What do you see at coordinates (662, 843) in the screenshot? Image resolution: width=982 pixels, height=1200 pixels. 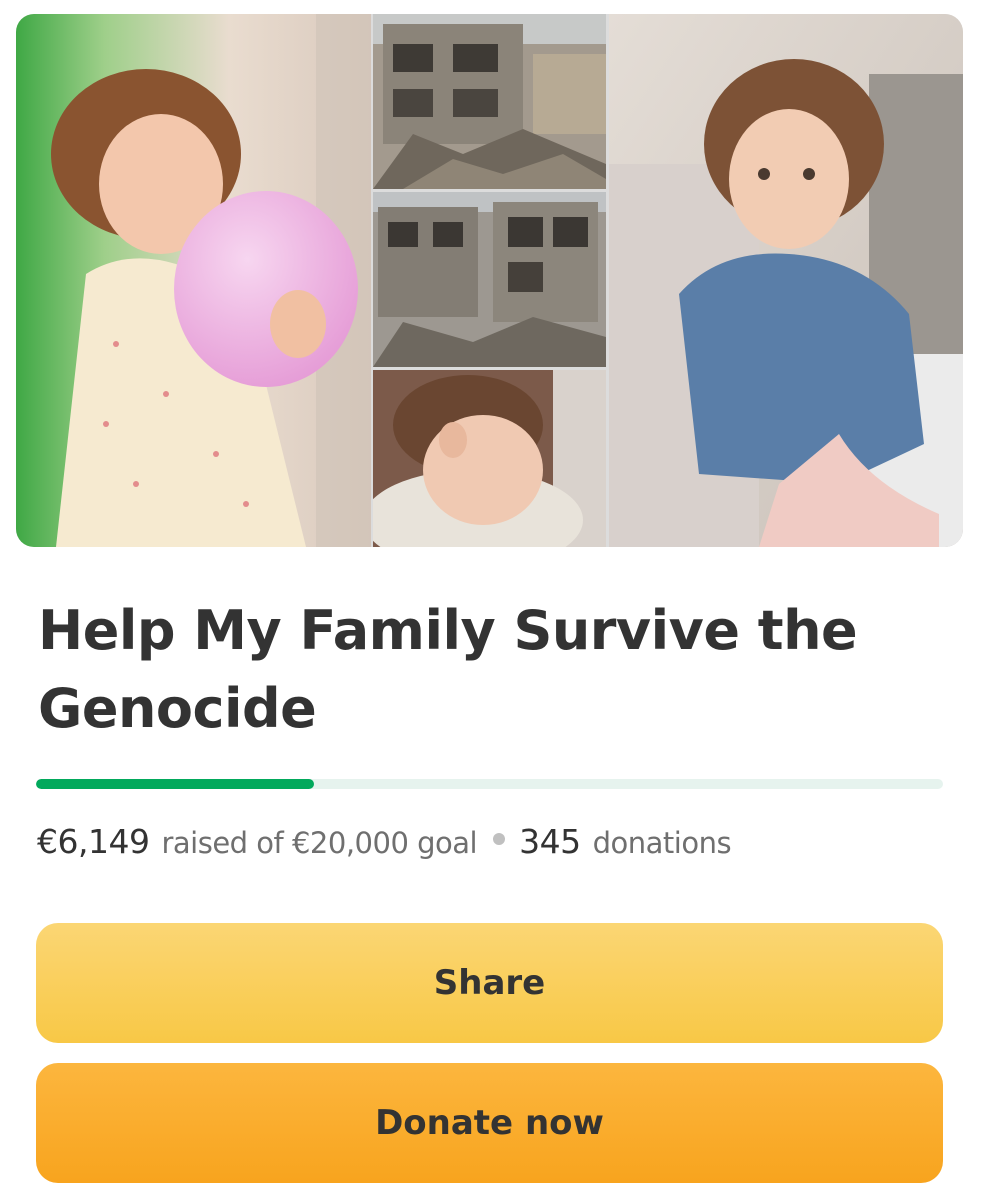 I see `donations-label: donations` at bounding box center [662, 843].